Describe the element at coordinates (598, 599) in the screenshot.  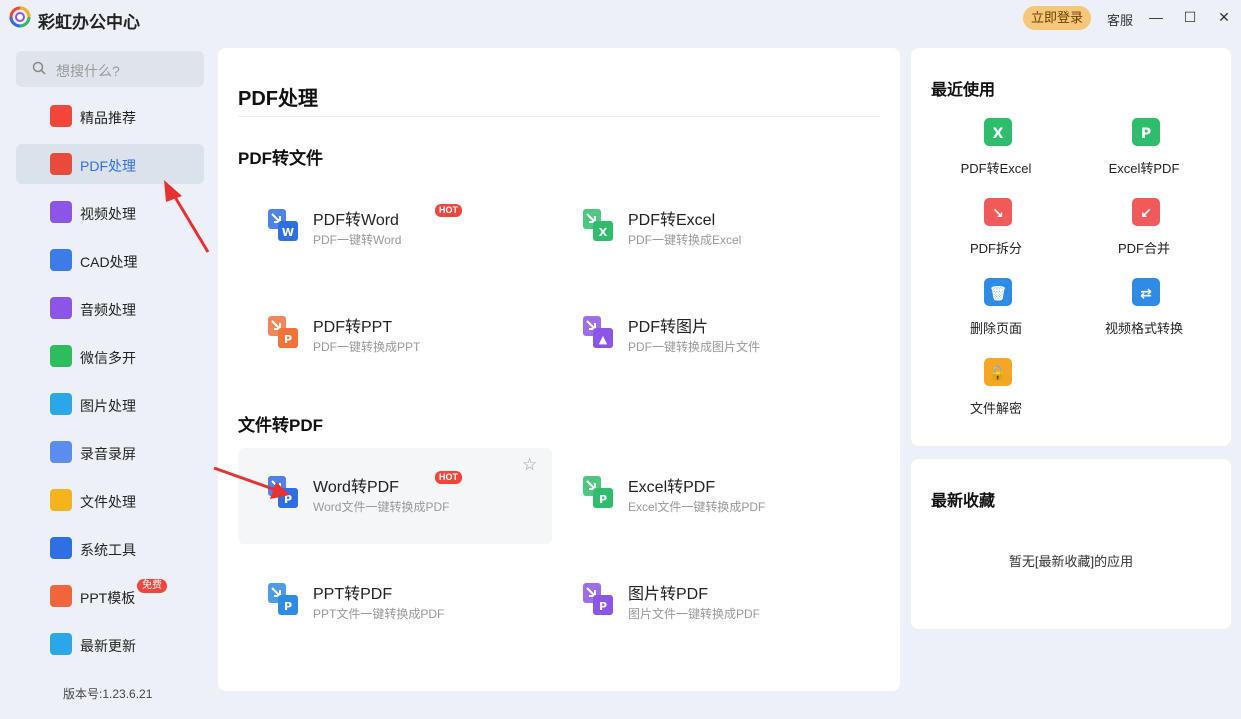
I see `image-to-pdf-icon: P` at that location.